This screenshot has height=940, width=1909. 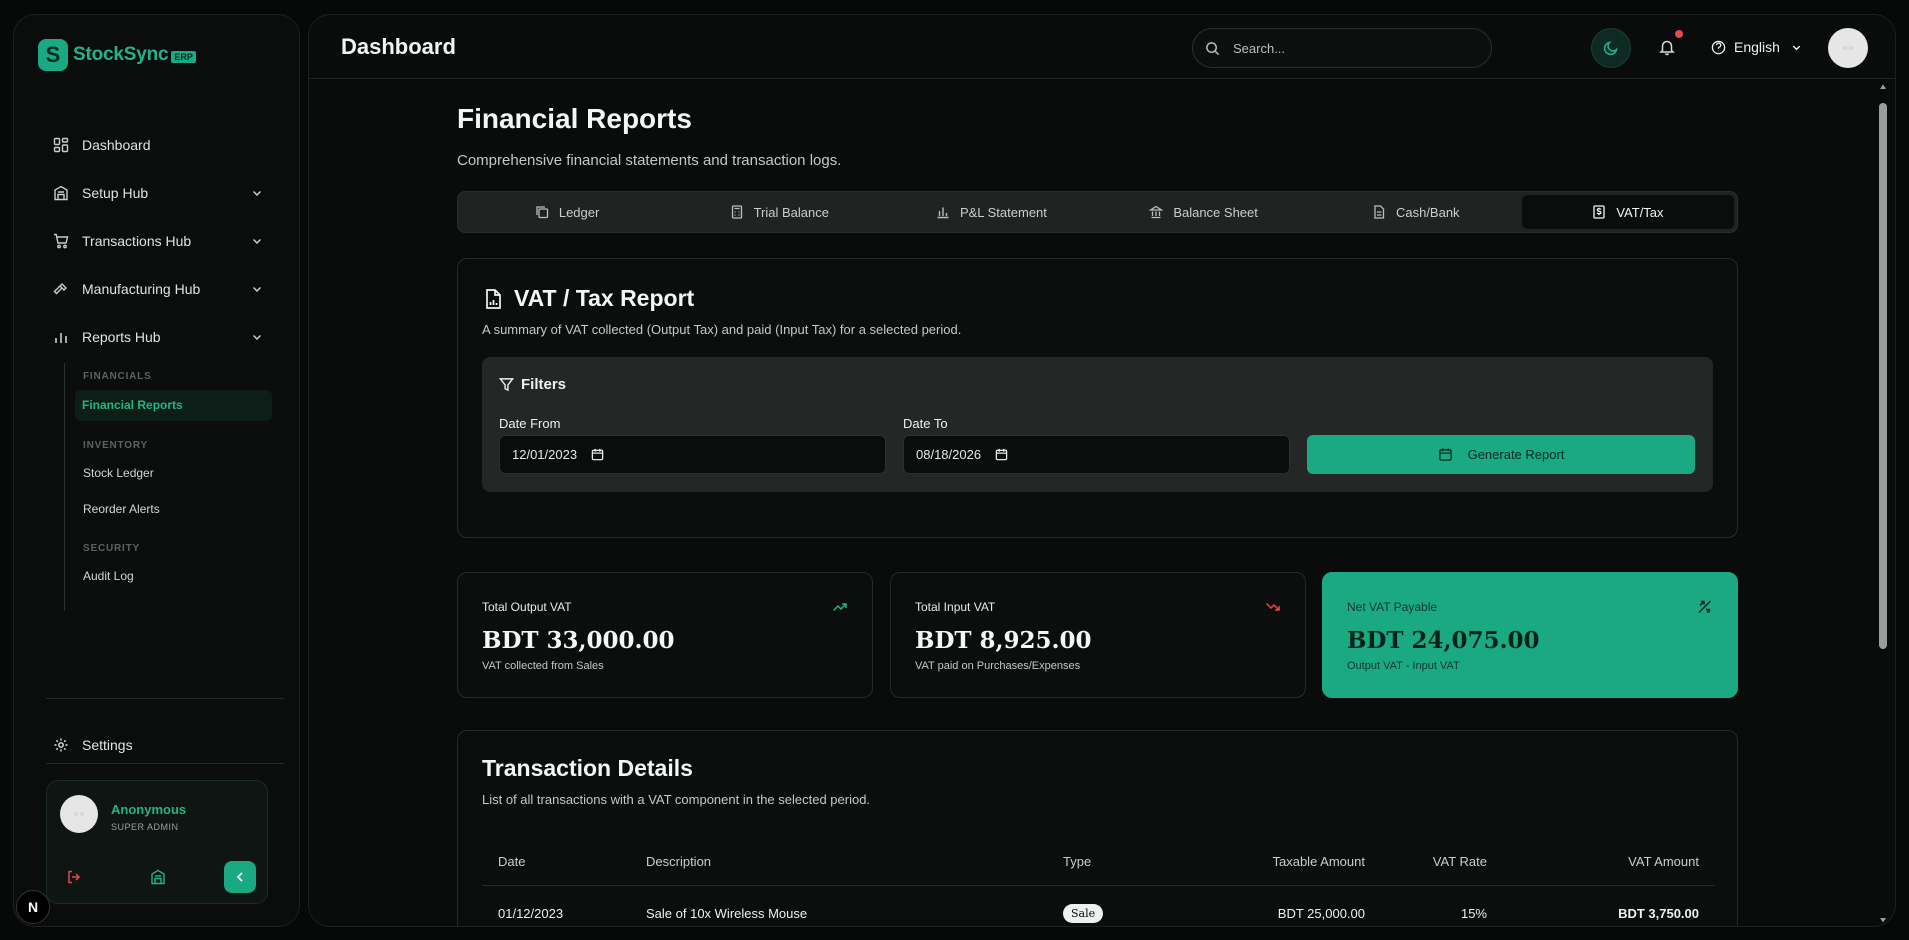 What do you see at coordinates (117, 55) in the screenshot?
I see `app-logo: S StockSync ERP` at bounding box center [117, 55].